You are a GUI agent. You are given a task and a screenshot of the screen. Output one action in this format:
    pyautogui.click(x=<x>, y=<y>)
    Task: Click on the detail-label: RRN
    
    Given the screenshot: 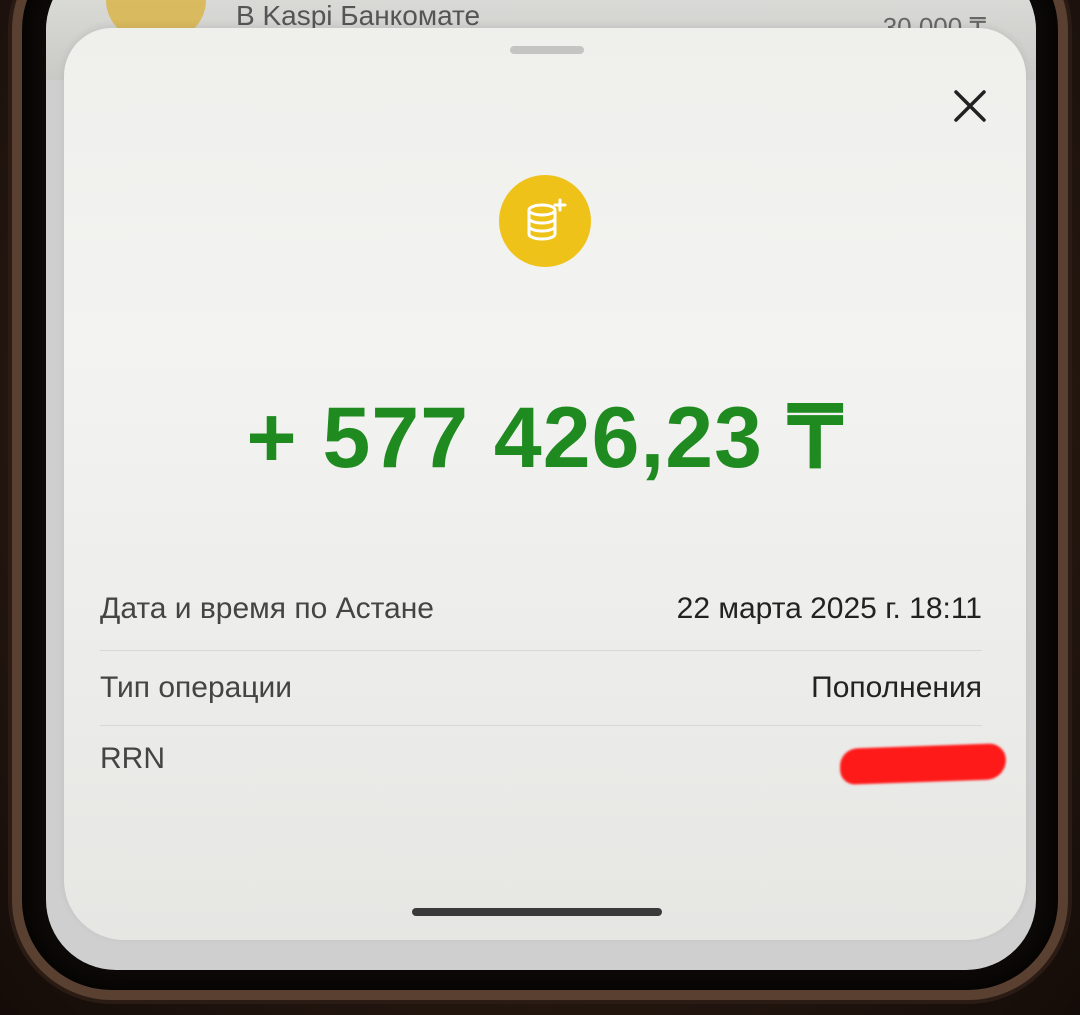 What is the action you would take?
    pyautogui.click(x=132, y=758)
    